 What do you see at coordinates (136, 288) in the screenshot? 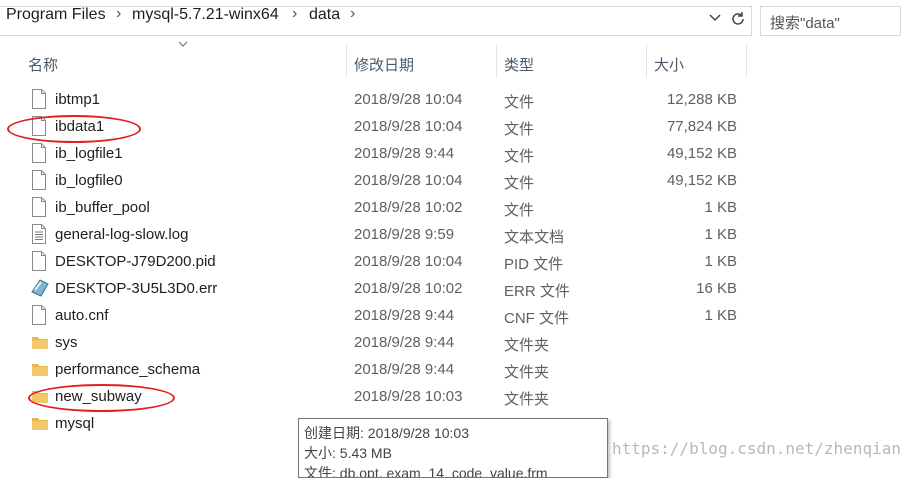
I see `row-name: DESKTOP-3U5L3D0.err` at bounding box center [136, 288].